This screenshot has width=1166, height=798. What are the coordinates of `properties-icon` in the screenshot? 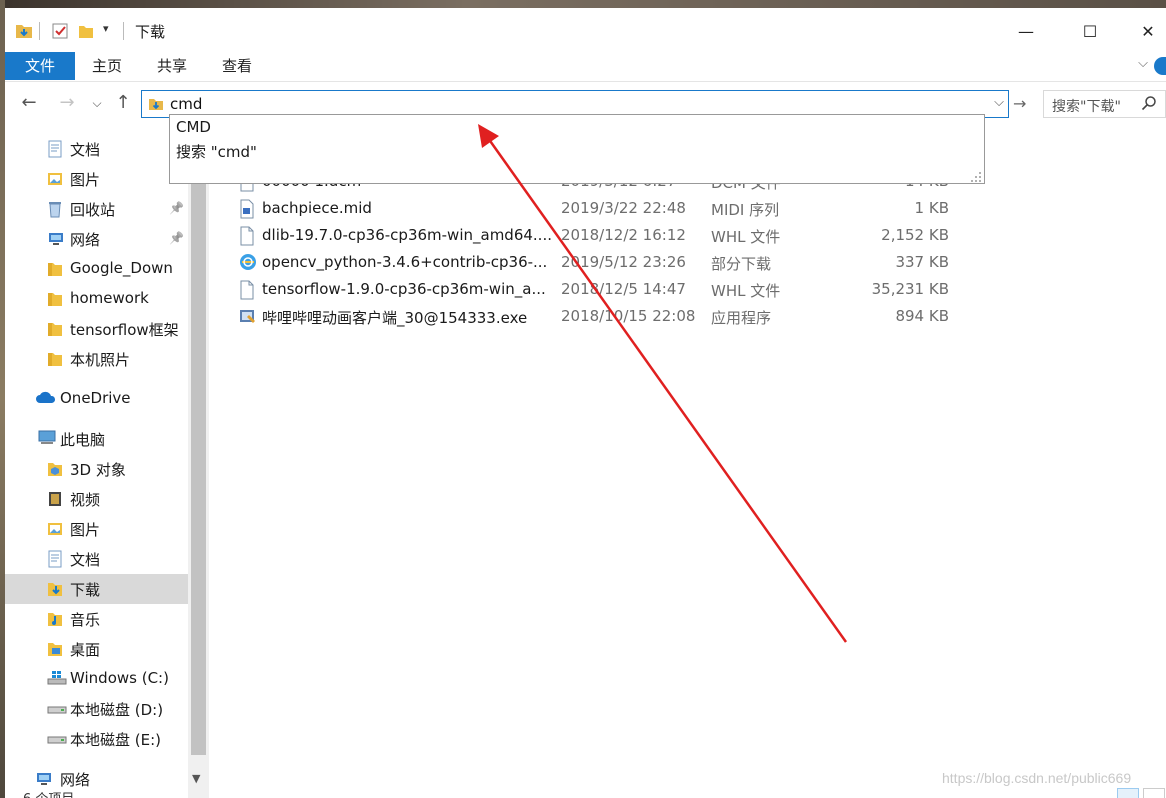 It's located at (60, 33).